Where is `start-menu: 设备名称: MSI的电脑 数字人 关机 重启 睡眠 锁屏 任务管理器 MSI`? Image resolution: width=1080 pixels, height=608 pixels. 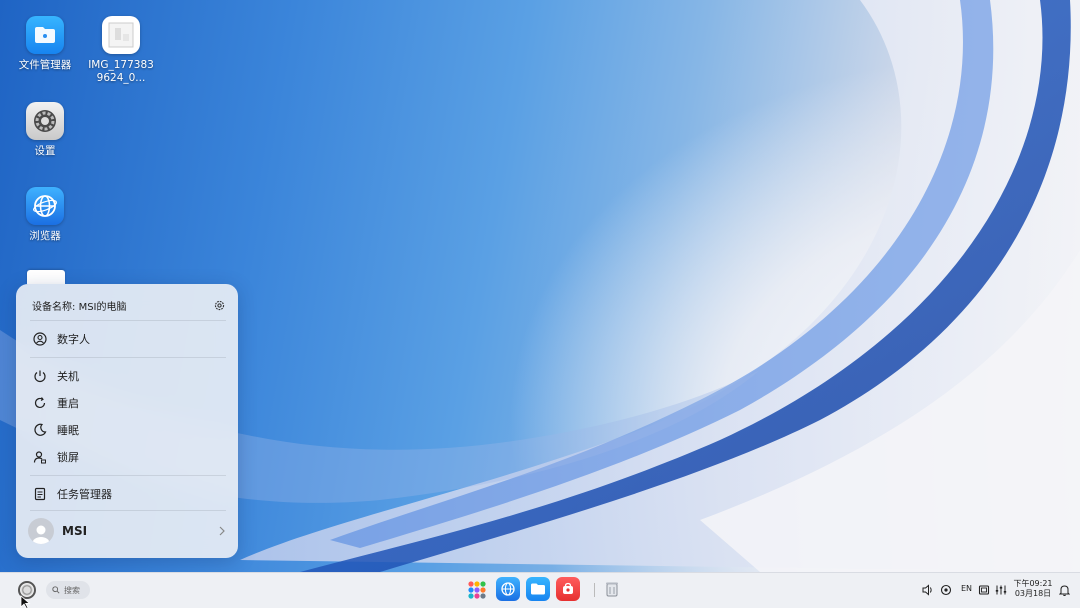
start-menu: 设备名称: MSI的电脑 数字人 关机 重启 睡眠 锁屏 任务管理器 MSI is located at coordinates (127, 421).